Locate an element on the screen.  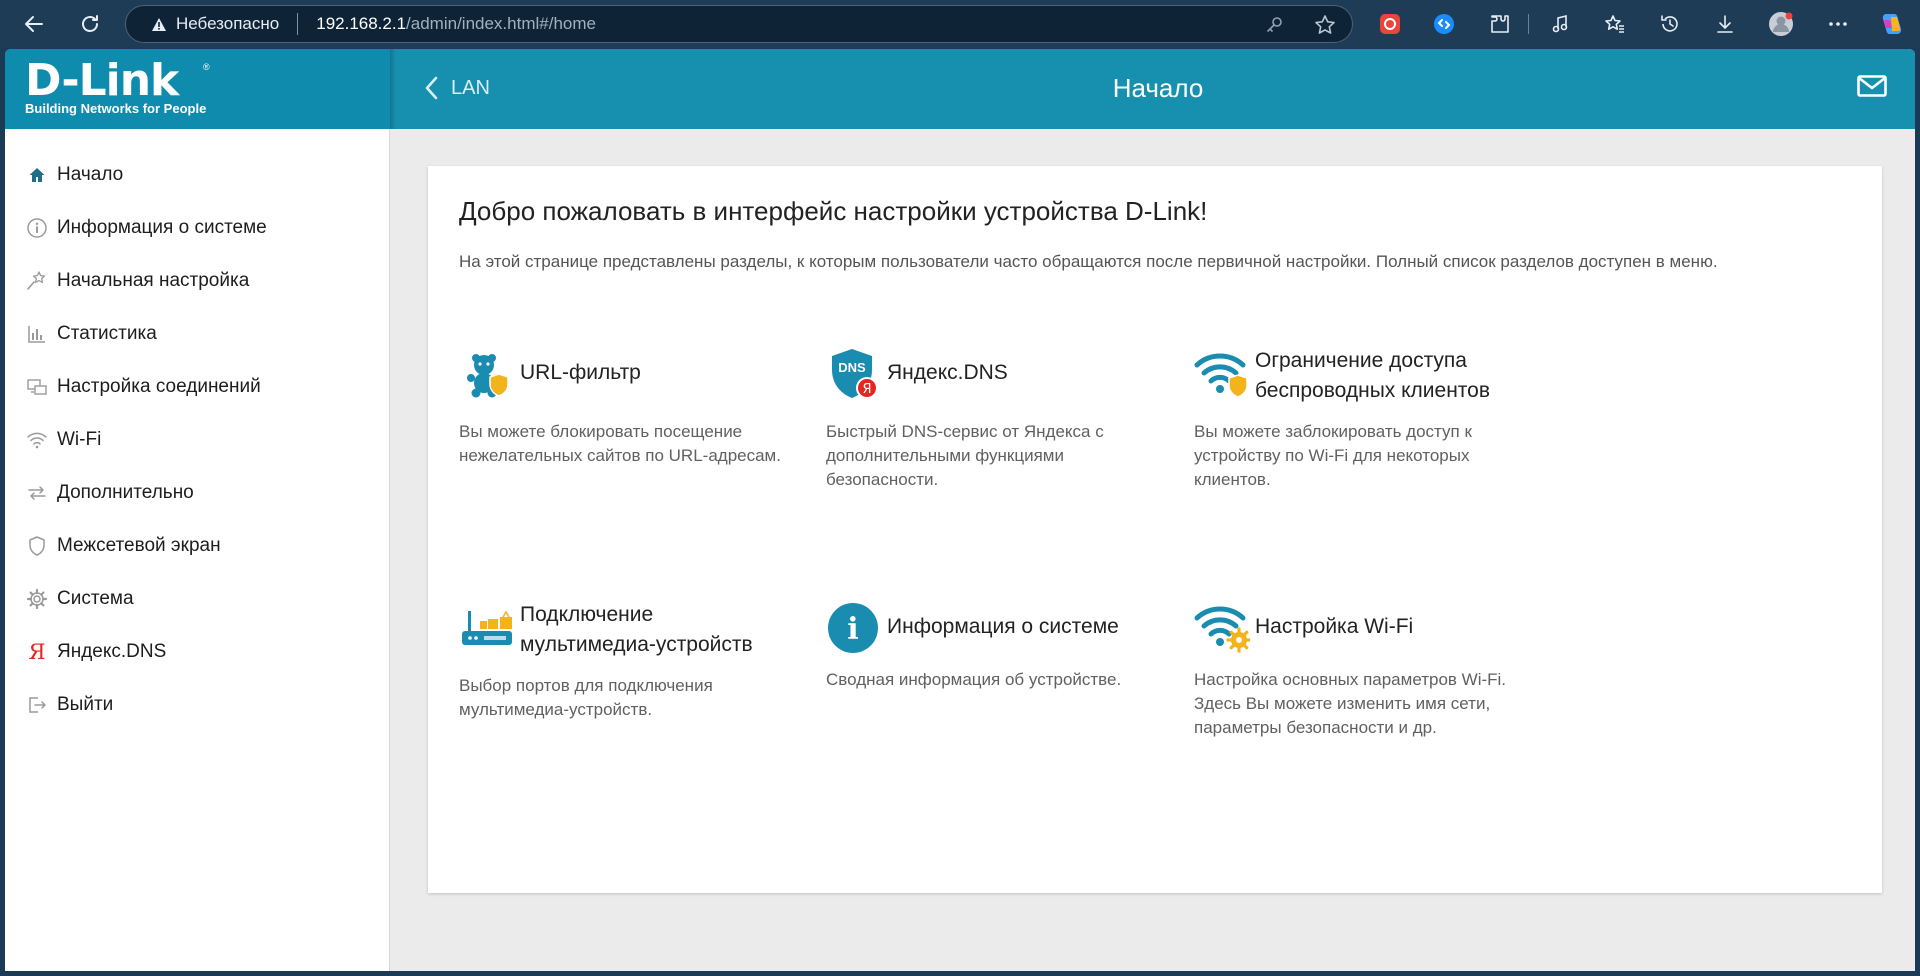
sidebar-item-initial-setup: Начальная настройка is located at coordinates (197, 281).